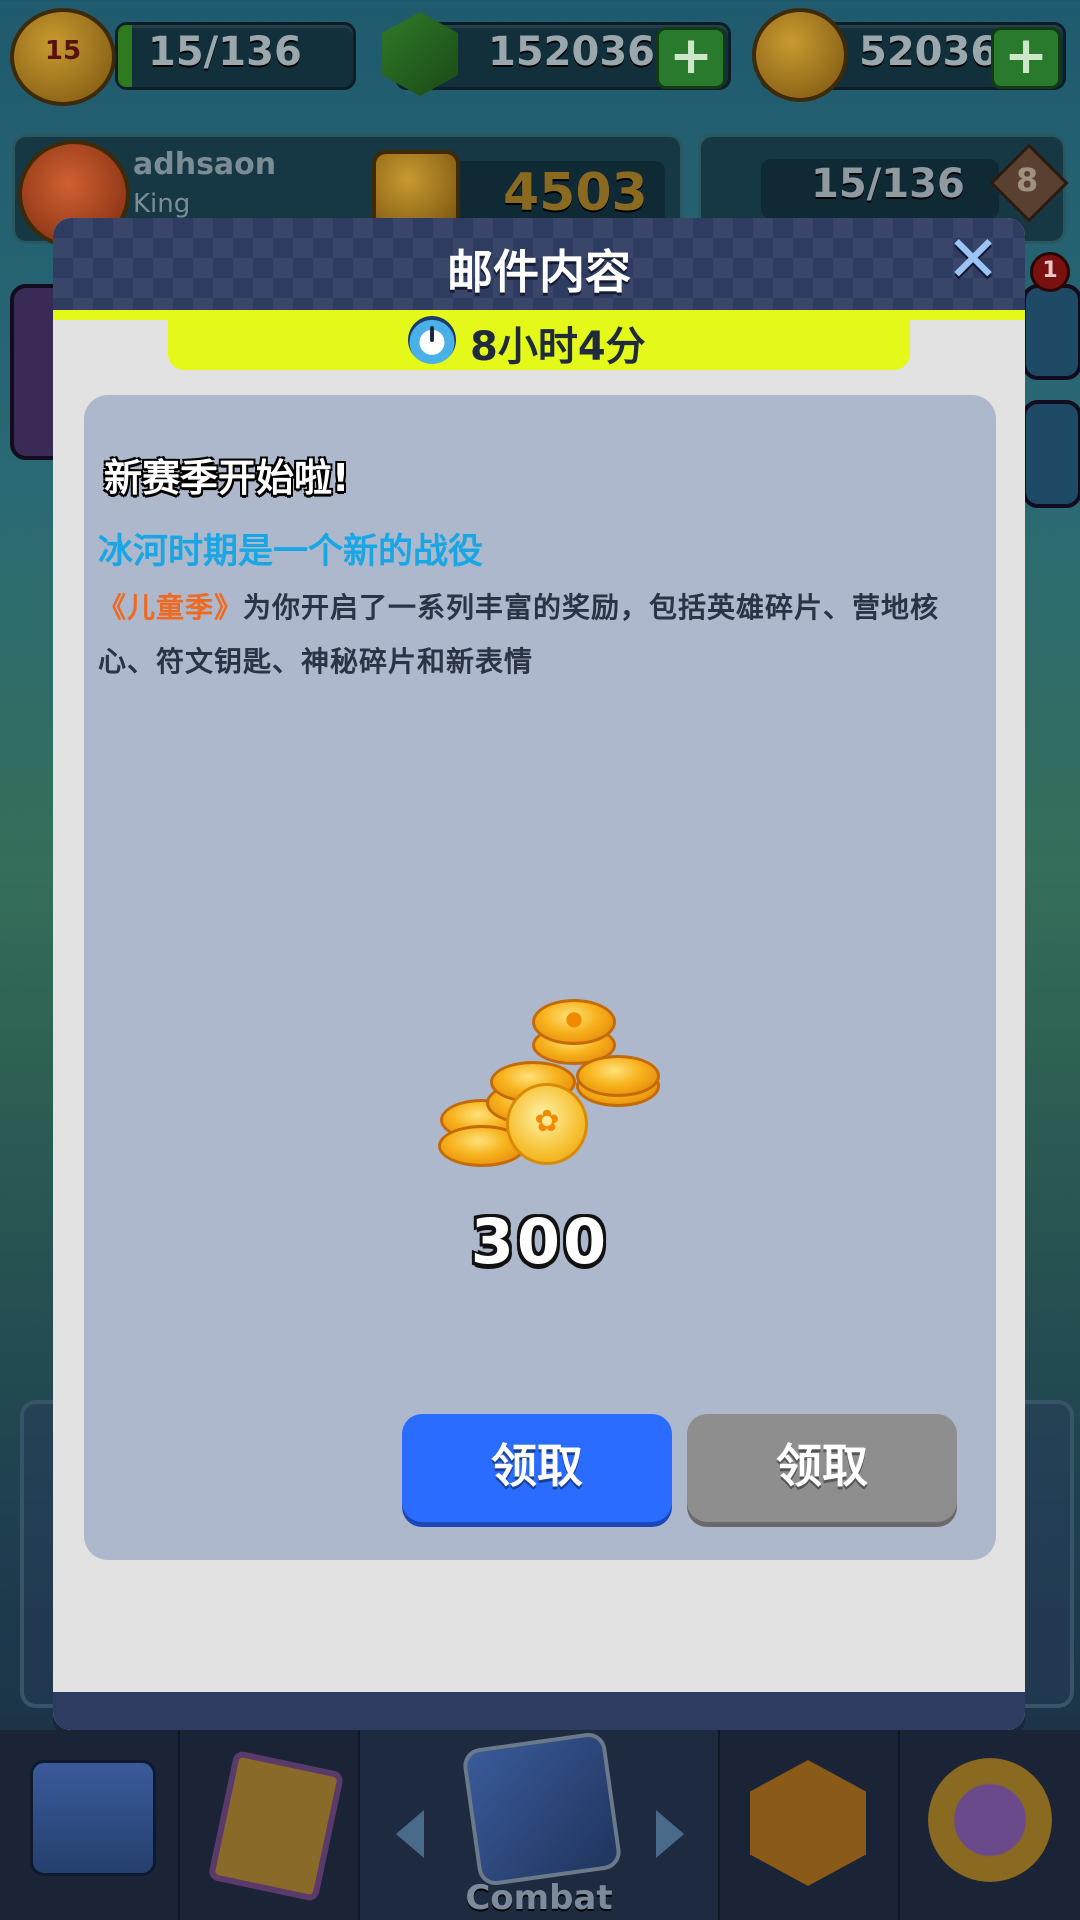 The width and height of the screenshot is (1080, 1920). What do you see at coordinates (822, 1468) in the screenshot?
I see `claim-button-disabled: 领取` at bounding box center [822, 1468].